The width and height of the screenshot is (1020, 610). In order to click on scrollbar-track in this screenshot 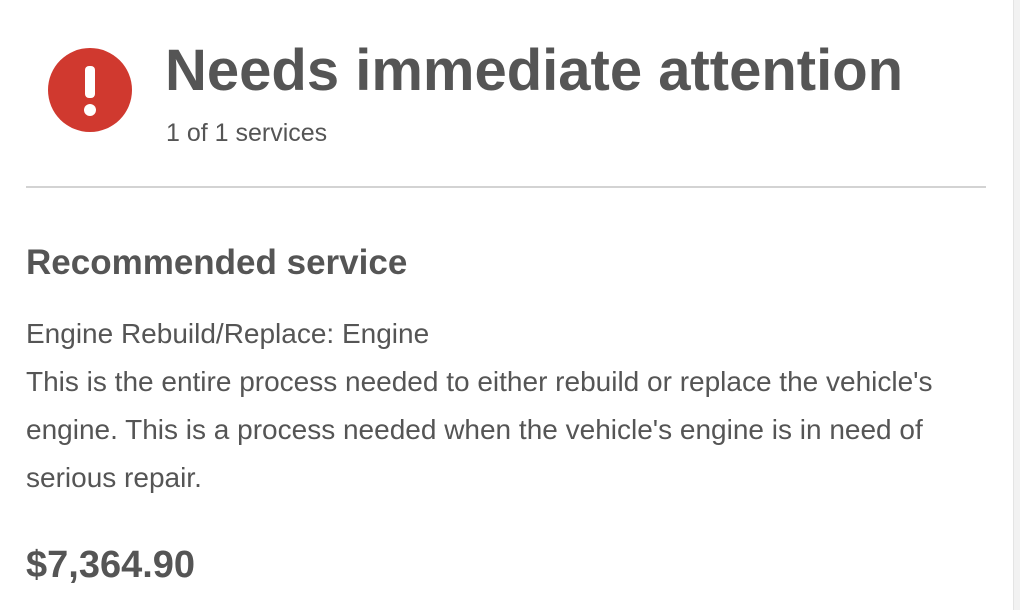, I will do `click(1016, 305)`.